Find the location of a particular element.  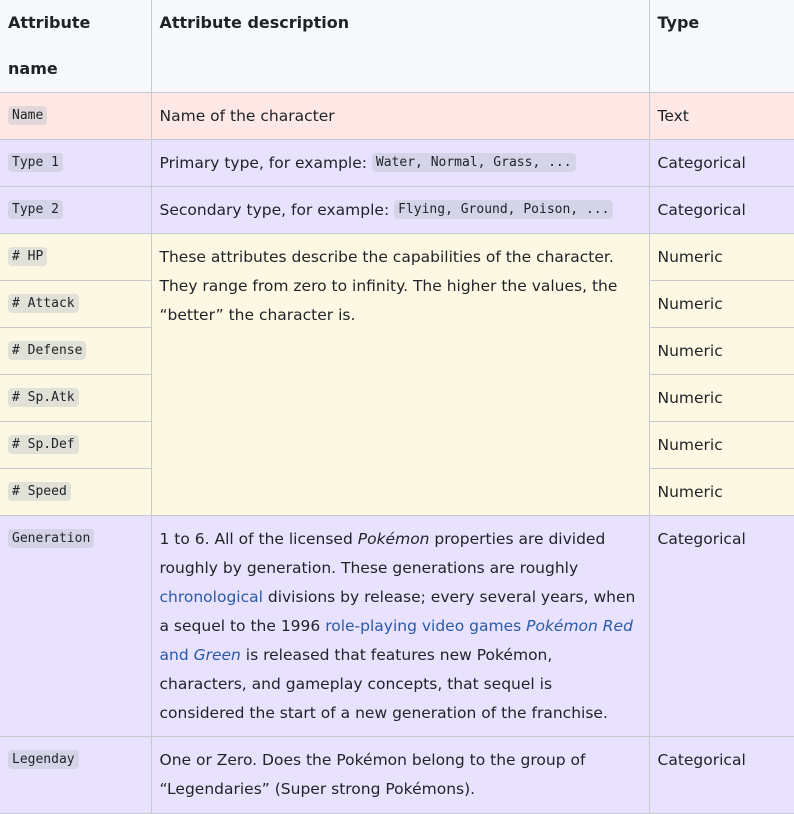

attribute-code: # Attack is located at coordinates (43, 303).